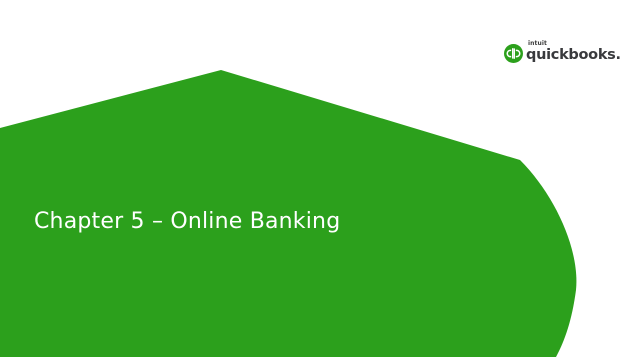  What do you see at coordinates (513, 53) in the screenshot?
I see `quickbooks-logo-icon` at bounding box center [513, 53].